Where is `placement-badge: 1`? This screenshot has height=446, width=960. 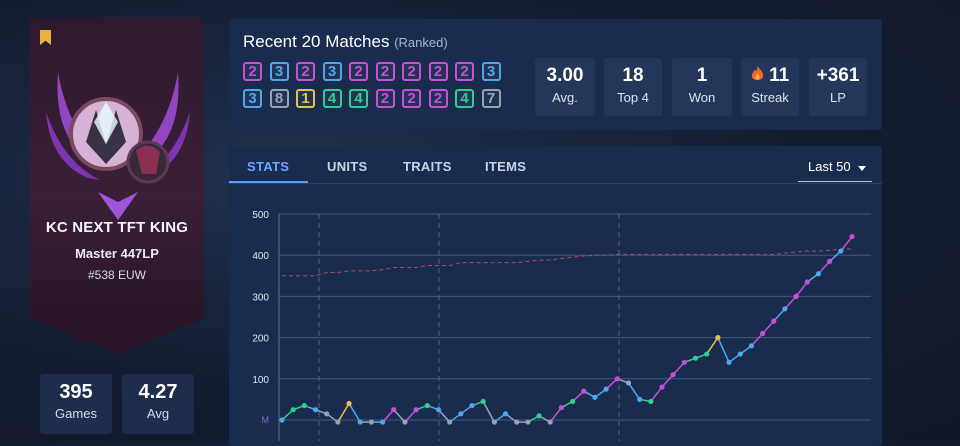
placement-badge: 1 is located at coordinates (305, 98).